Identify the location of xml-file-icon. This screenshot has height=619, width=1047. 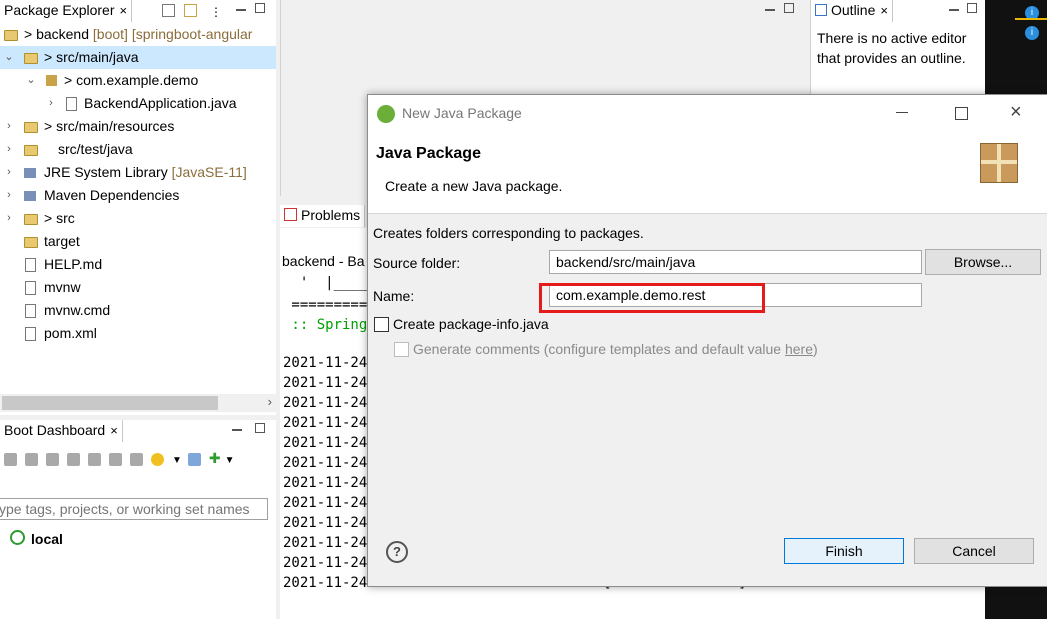
(30, 334).